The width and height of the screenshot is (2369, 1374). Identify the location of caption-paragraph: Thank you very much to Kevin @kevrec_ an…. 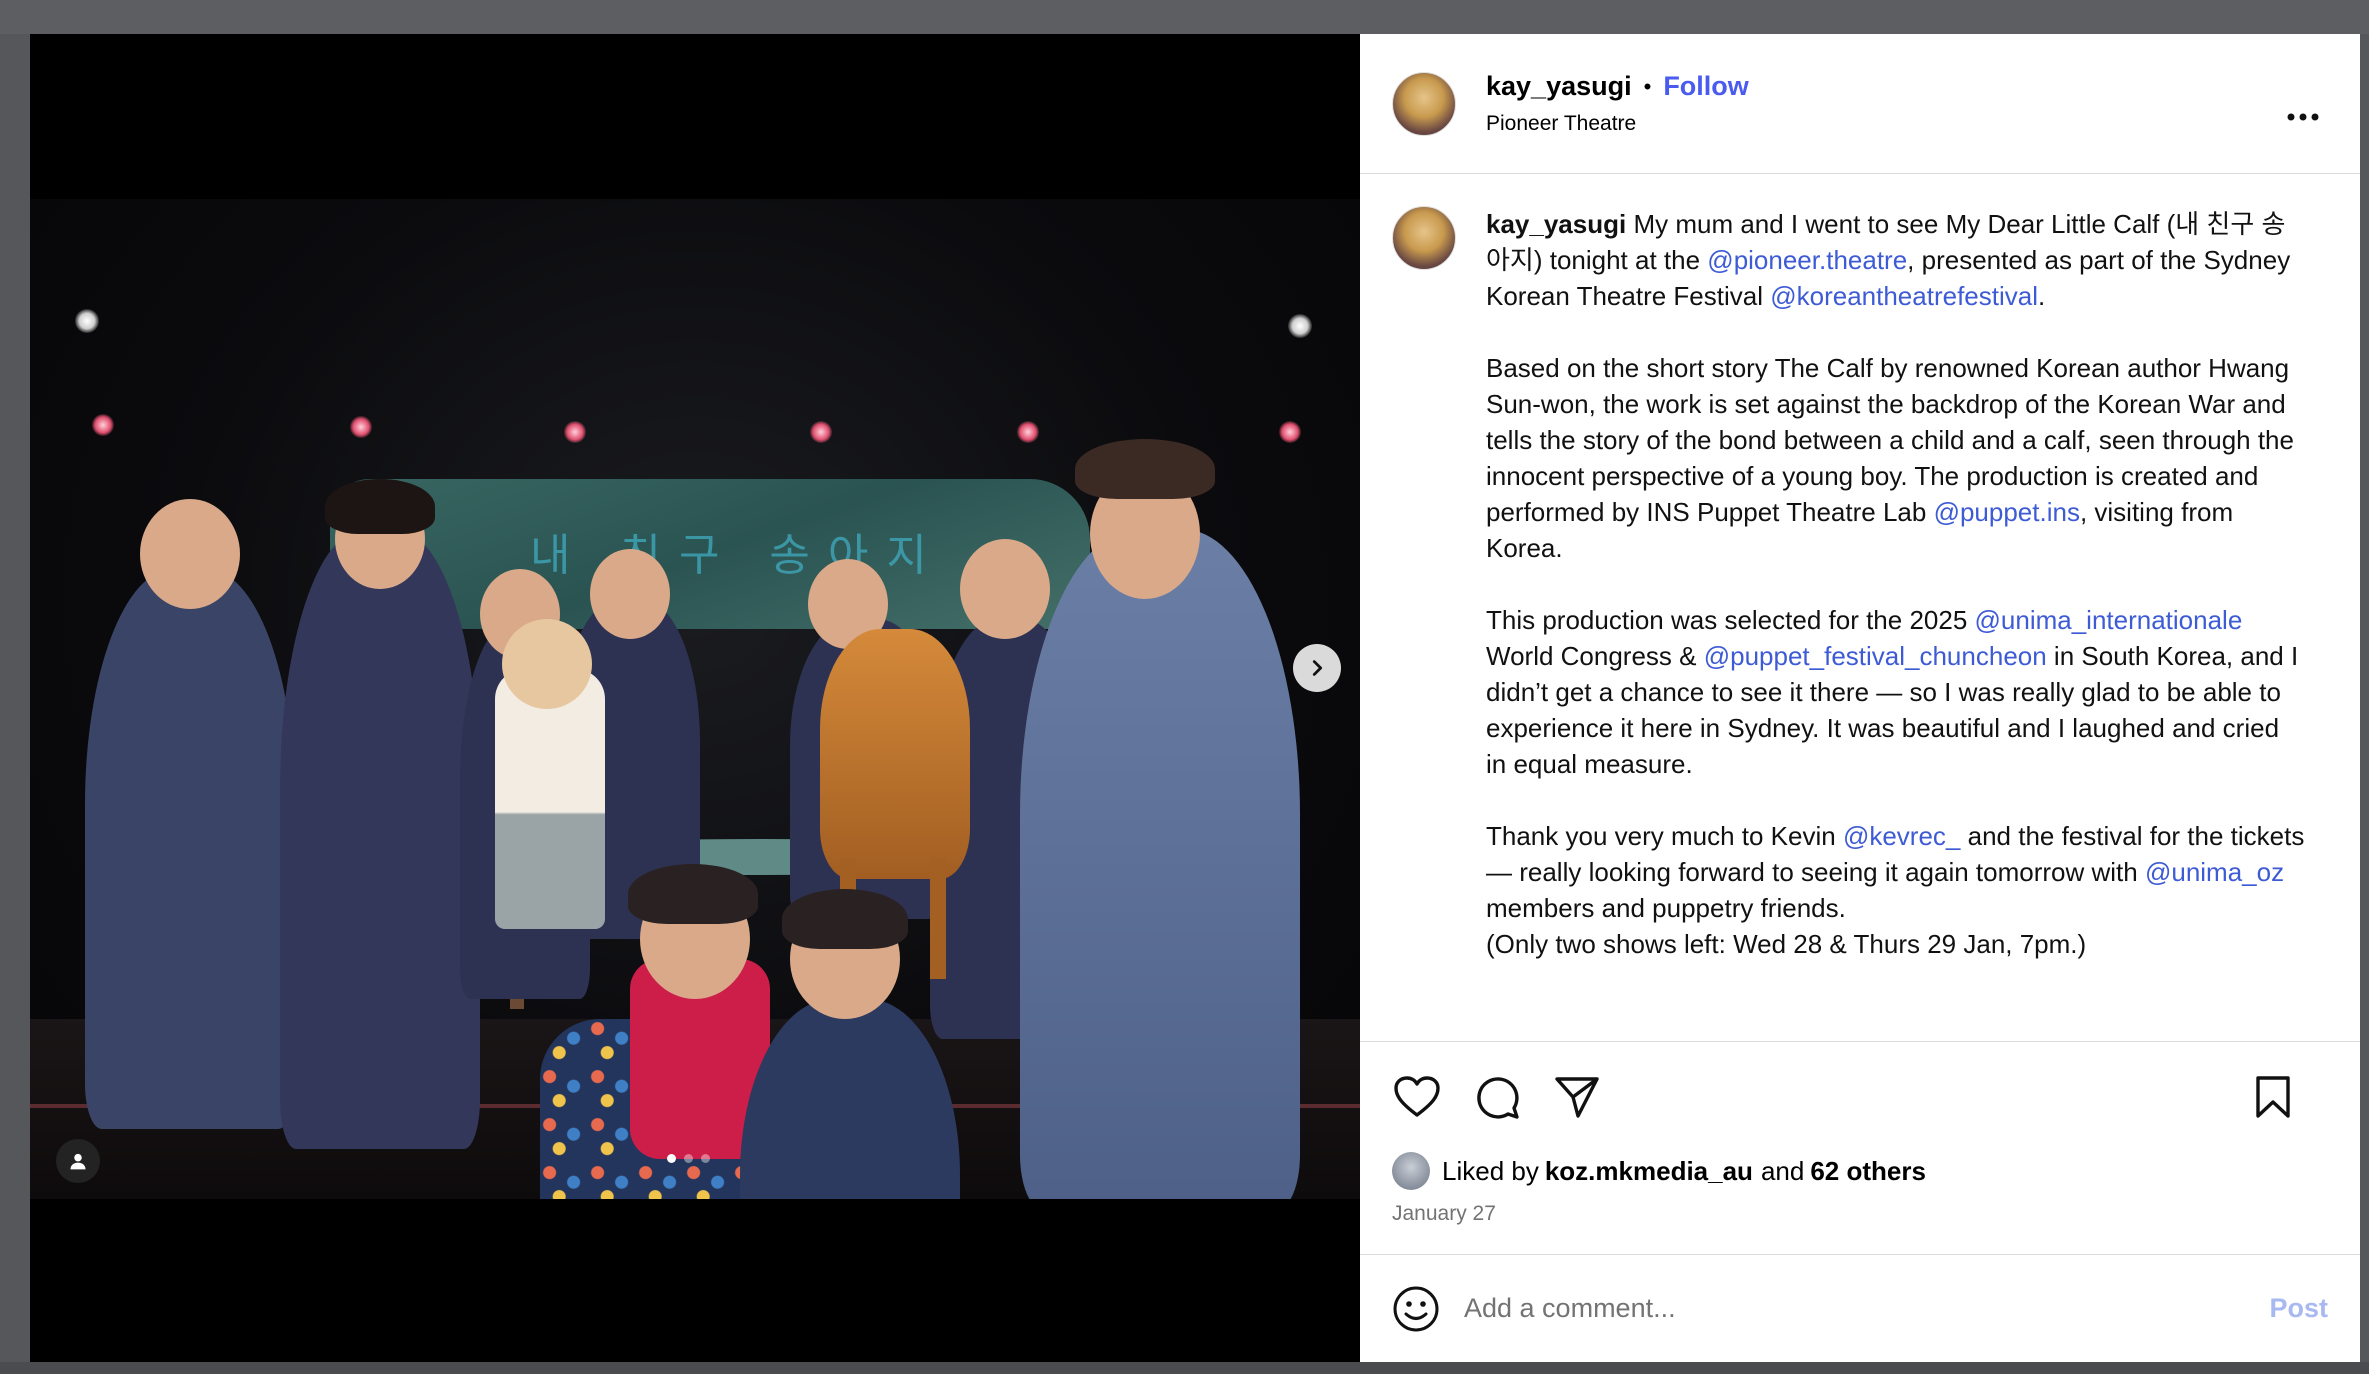
(1896, 890).